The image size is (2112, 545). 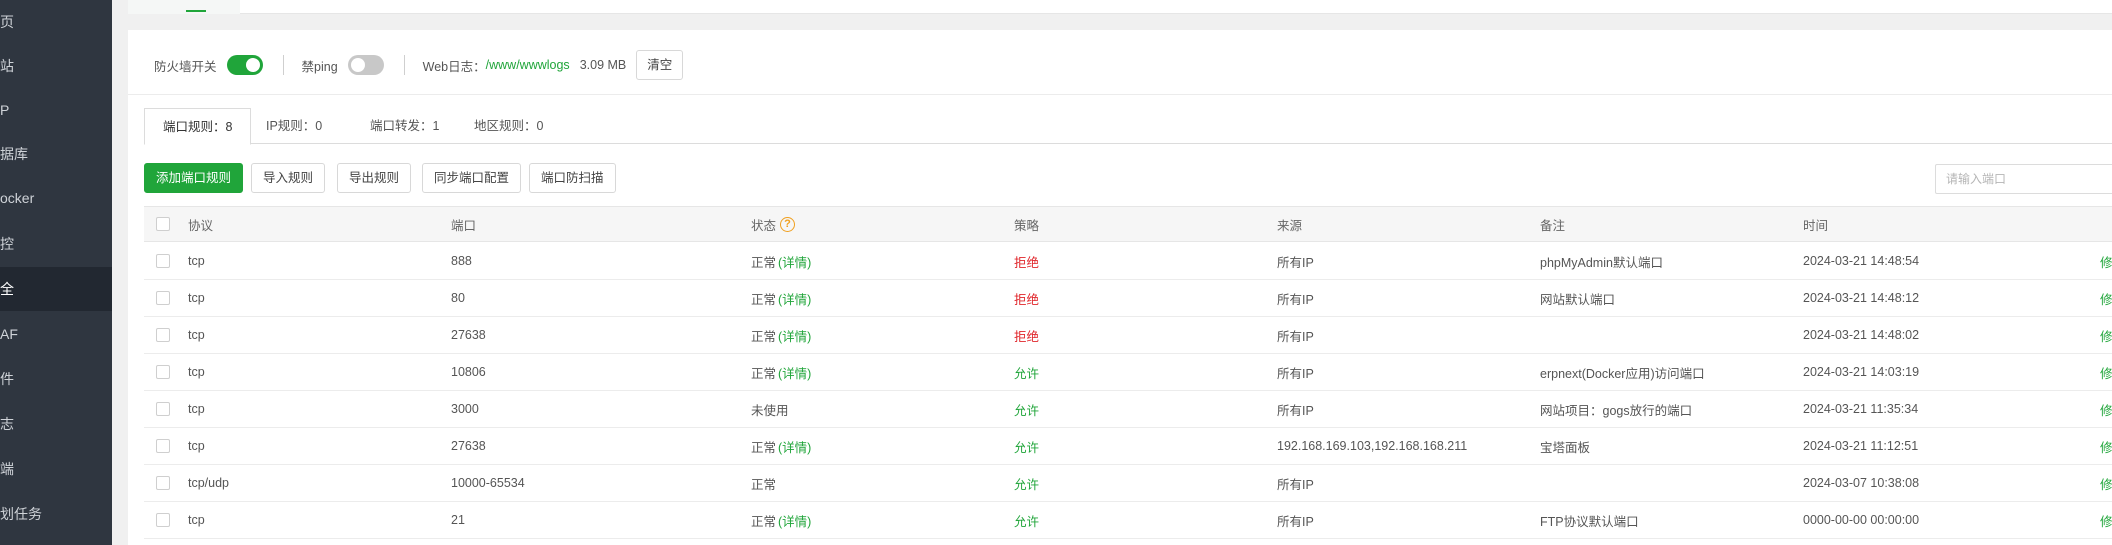 What do you see at coordinates (56, 469) in the screenshot?
I see `sidebar-item-terminal: 端` at bounding box center [56, 469].